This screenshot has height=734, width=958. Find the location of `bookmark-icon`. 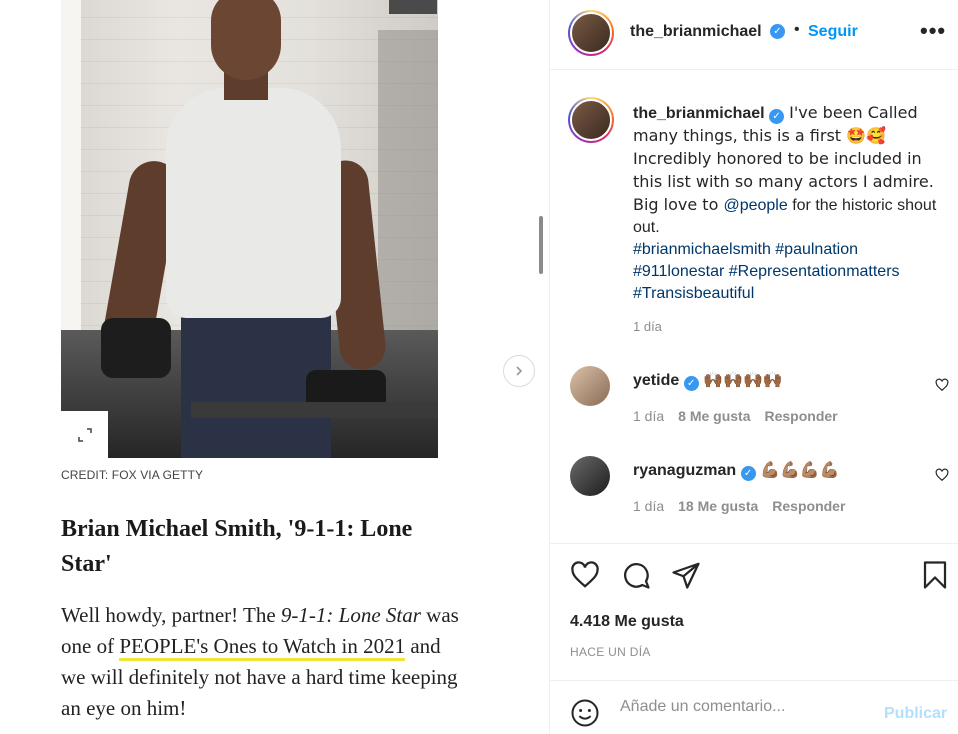

bookmark-icon is located at coordinates (935, 575).